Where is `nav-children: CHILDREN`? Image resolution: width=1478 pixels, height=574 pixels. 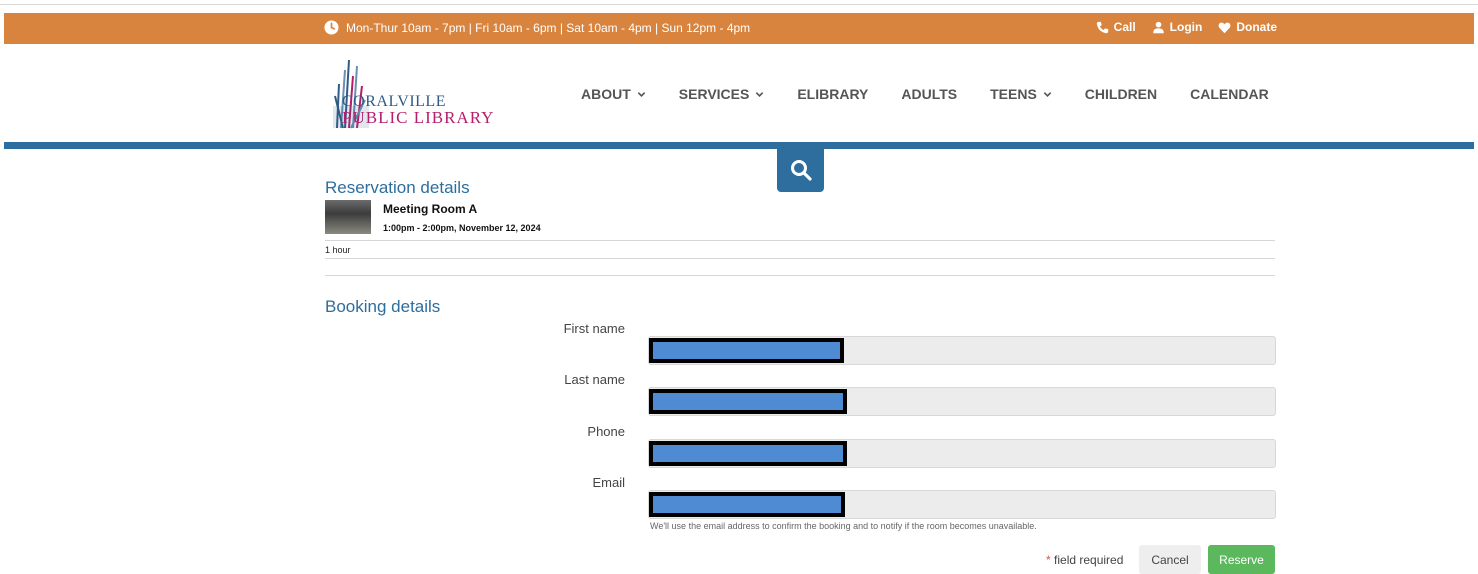 nav-children: CHILDREN is located at coordinates (1121, 94).